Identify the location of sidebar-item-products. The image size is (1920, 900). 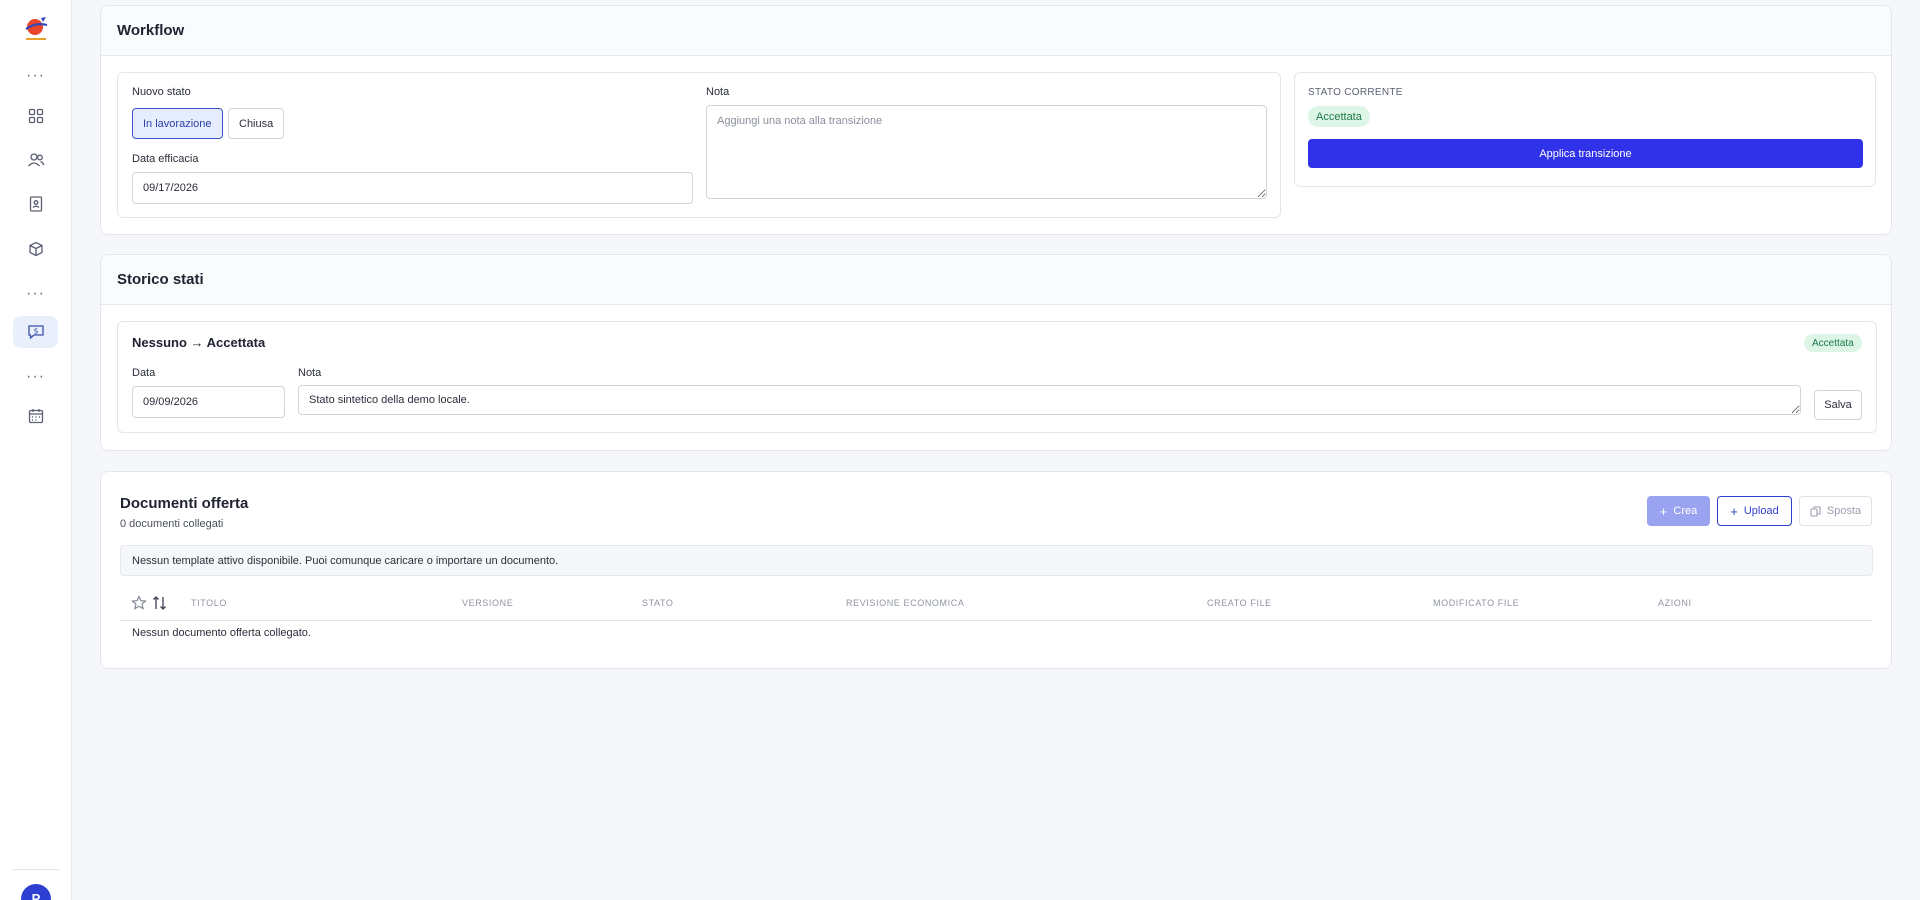
(35, 249).